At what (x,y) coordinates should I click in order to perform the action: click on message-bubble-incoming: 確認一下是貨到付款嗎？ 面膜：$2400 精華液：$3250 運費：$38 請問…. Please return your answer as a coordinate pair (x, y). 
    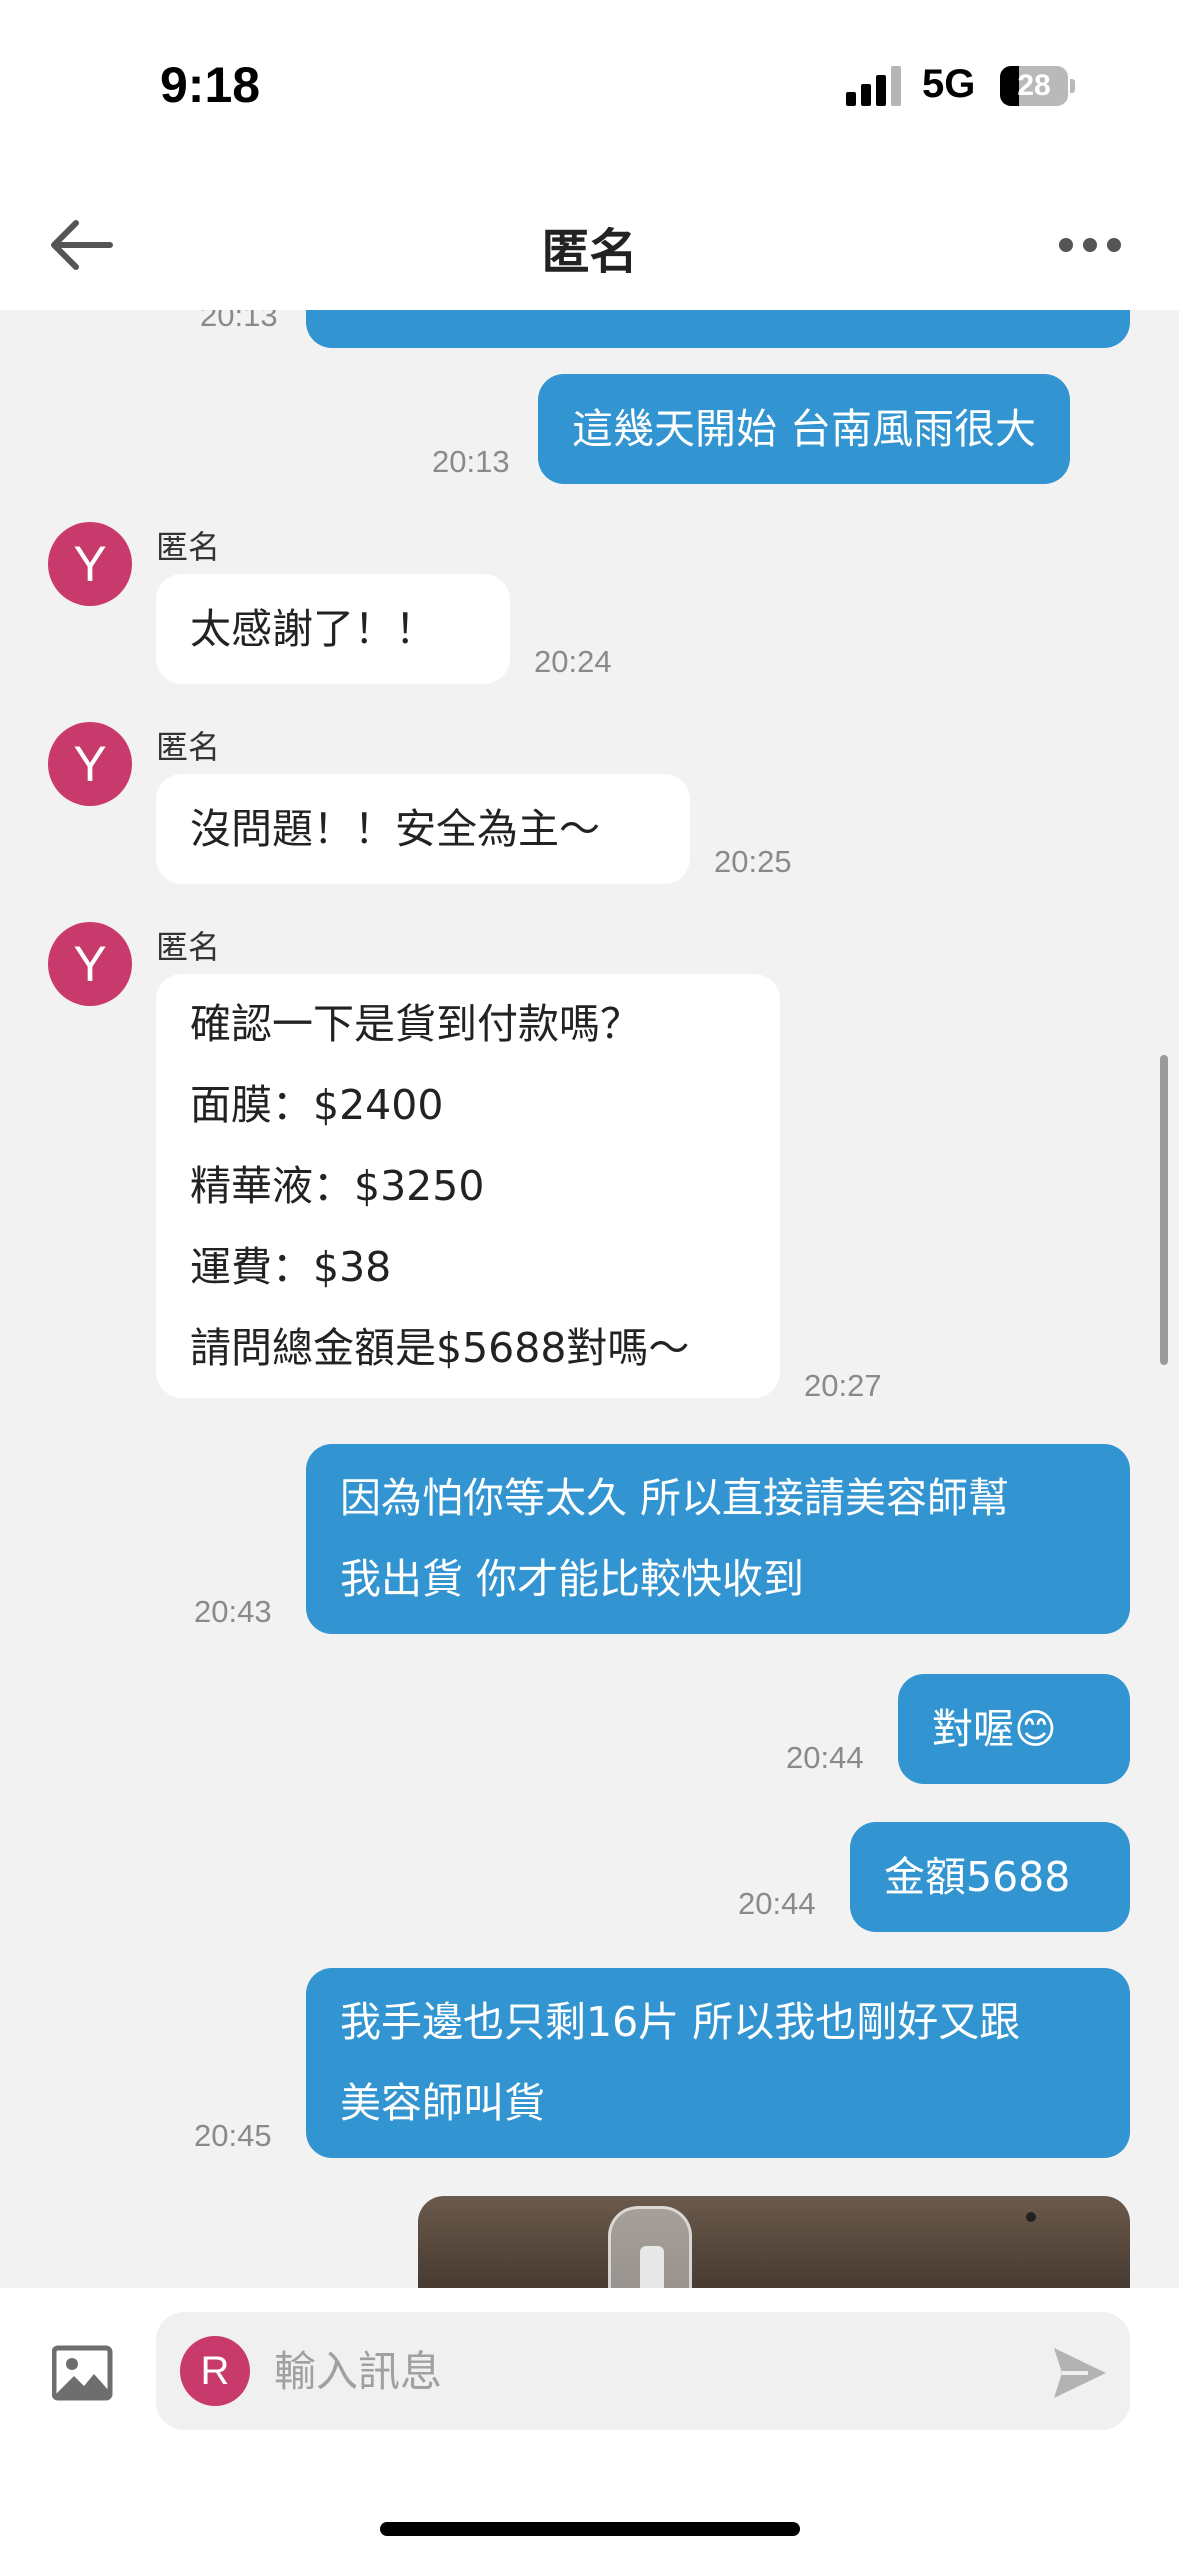
    Looking at the image, I should click on (468, 1186).